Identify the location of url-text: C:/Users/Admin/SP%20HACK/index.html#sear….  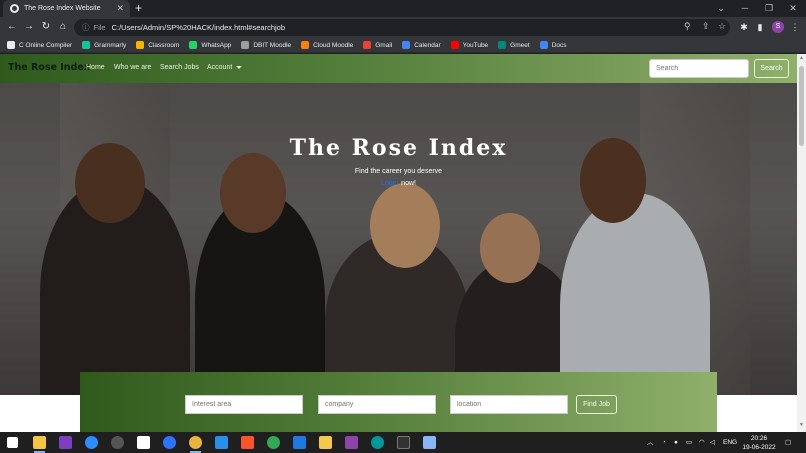
(198, 27).